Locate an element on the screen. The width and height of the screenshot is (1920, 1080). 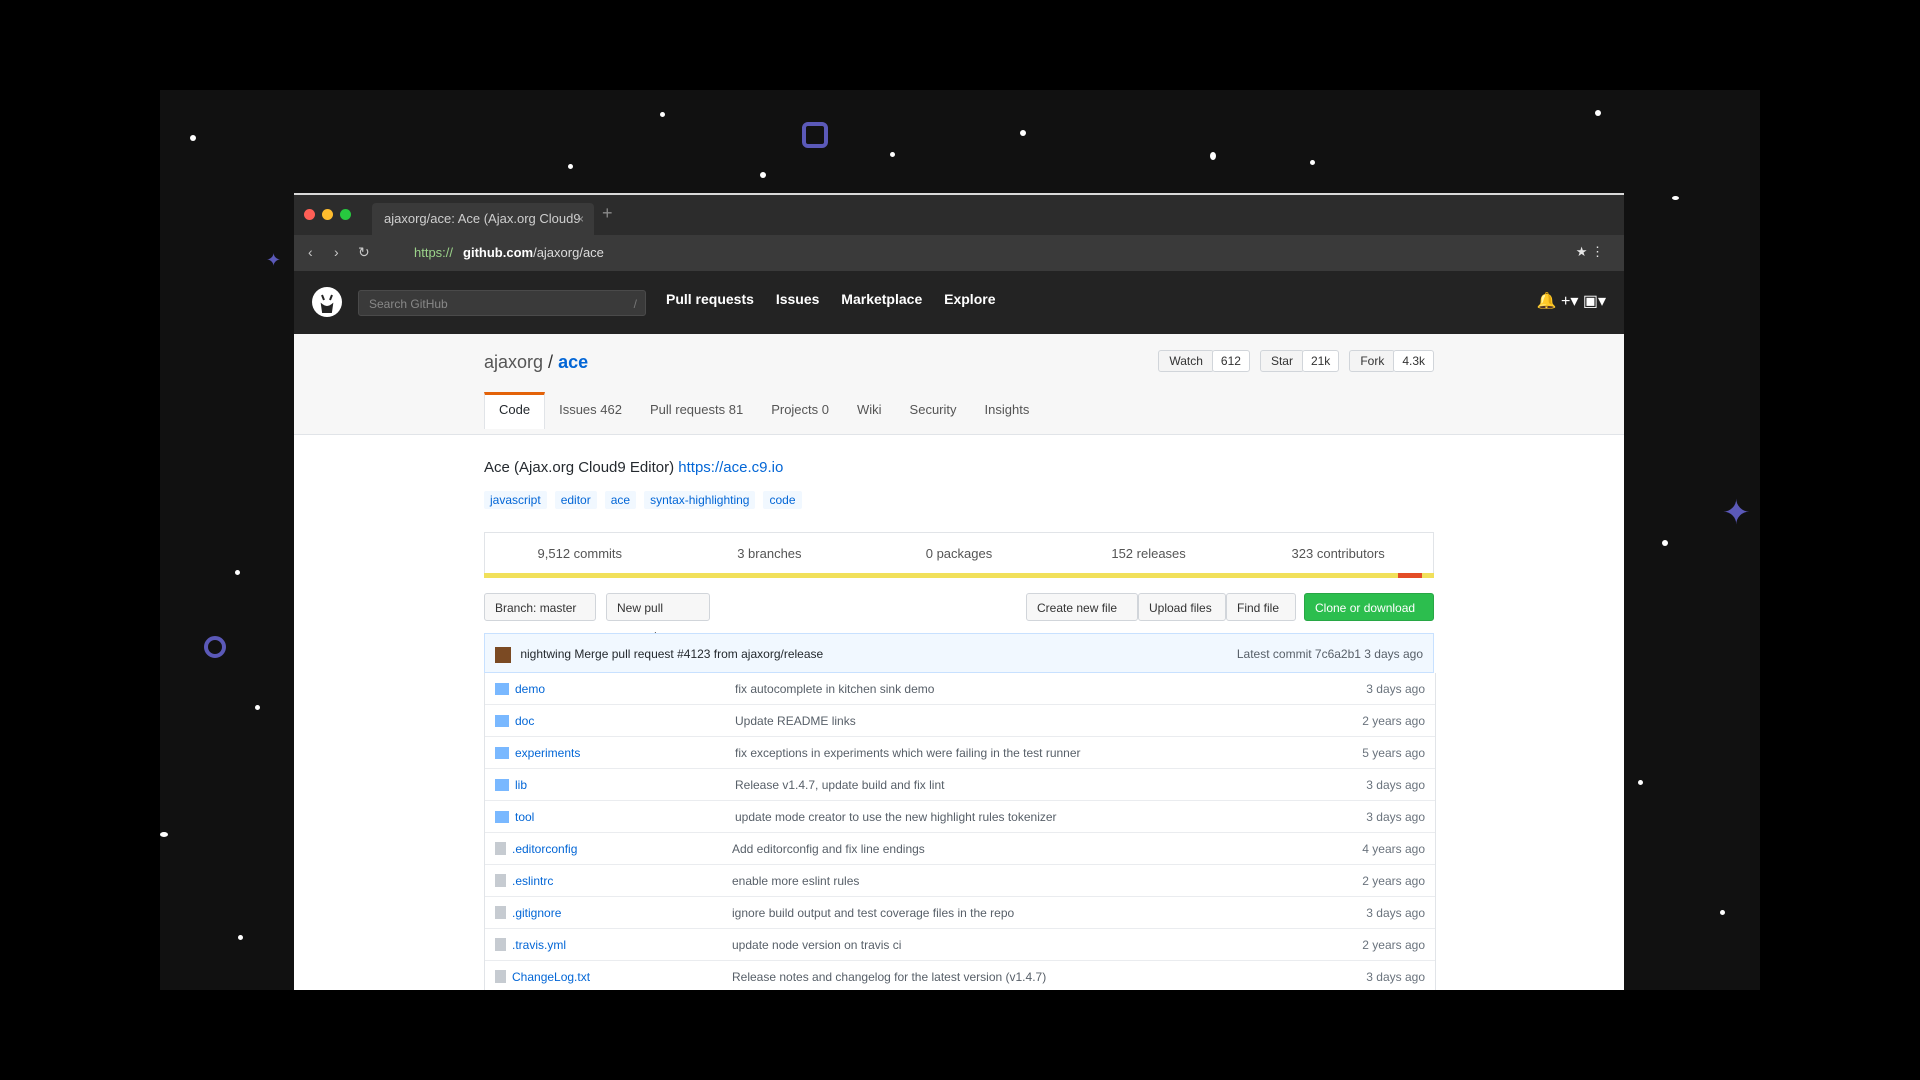
topic-tag: editor is located at coordinates (575, 500).